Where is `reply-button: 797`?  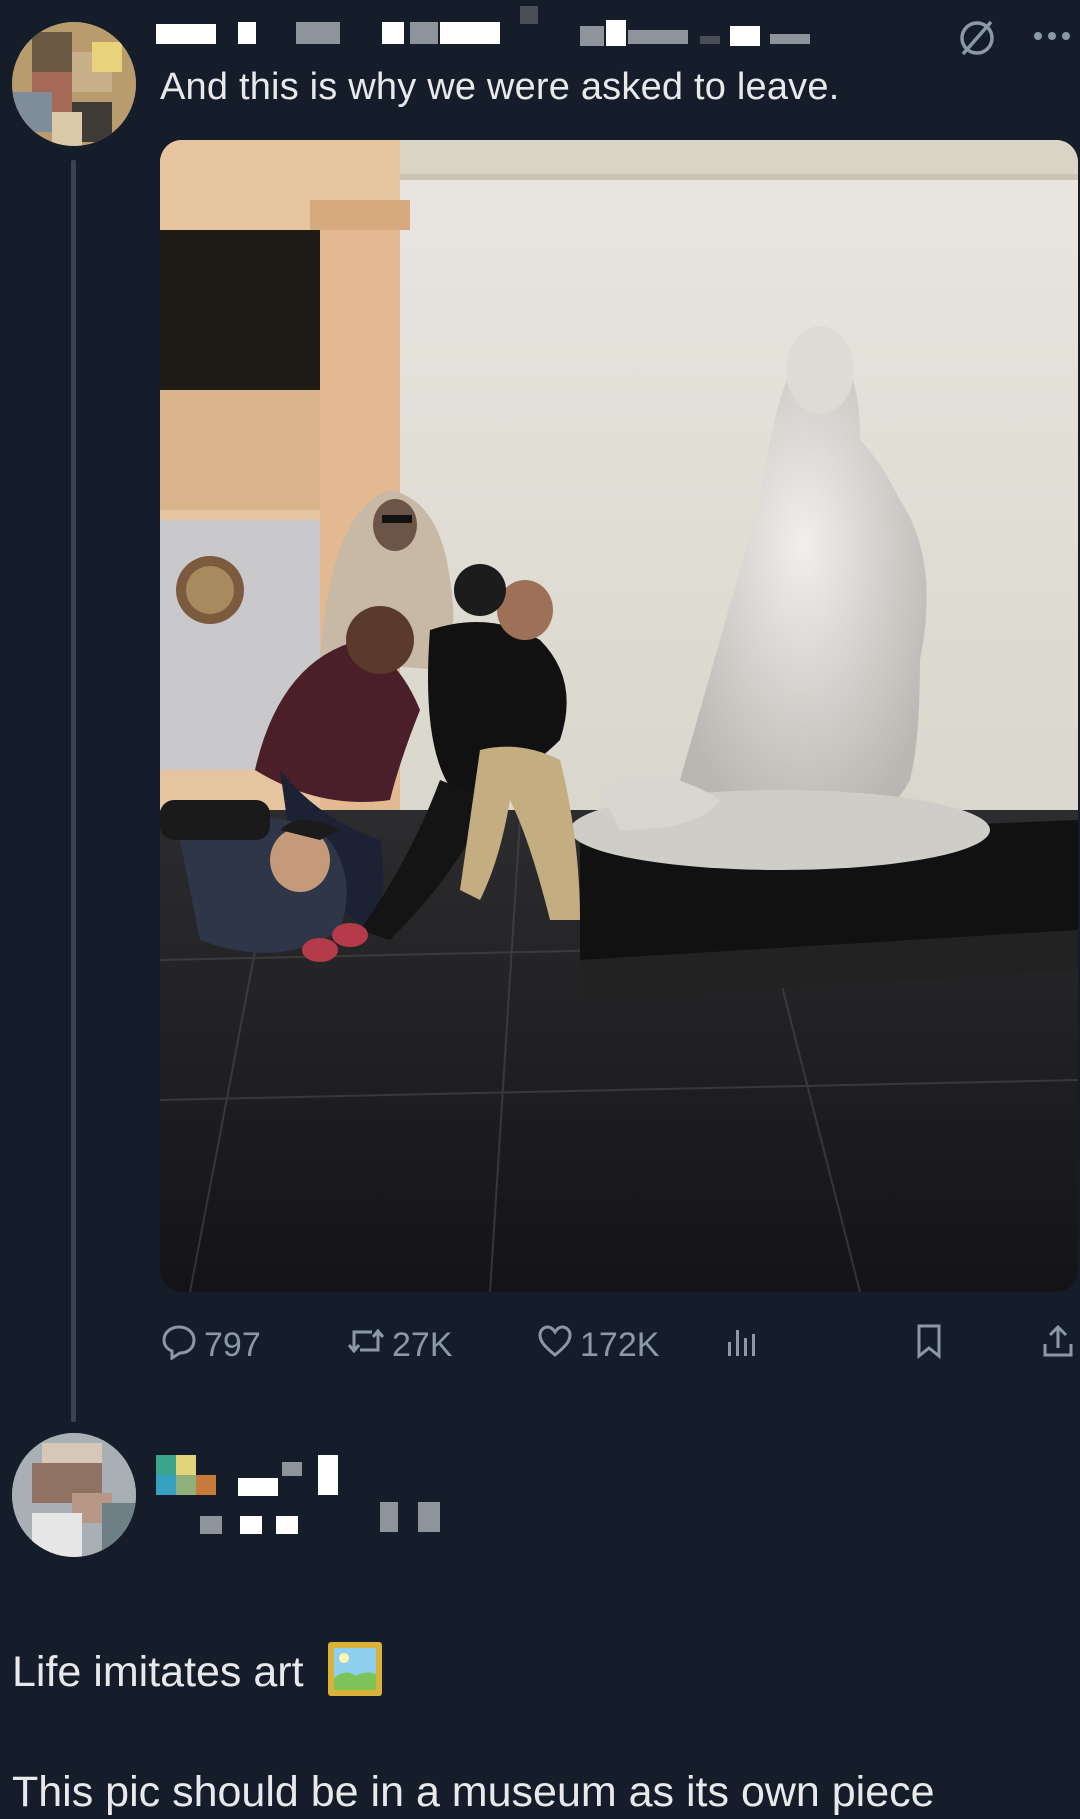
reply-button: 797 is located at coordinates (210, 1345).